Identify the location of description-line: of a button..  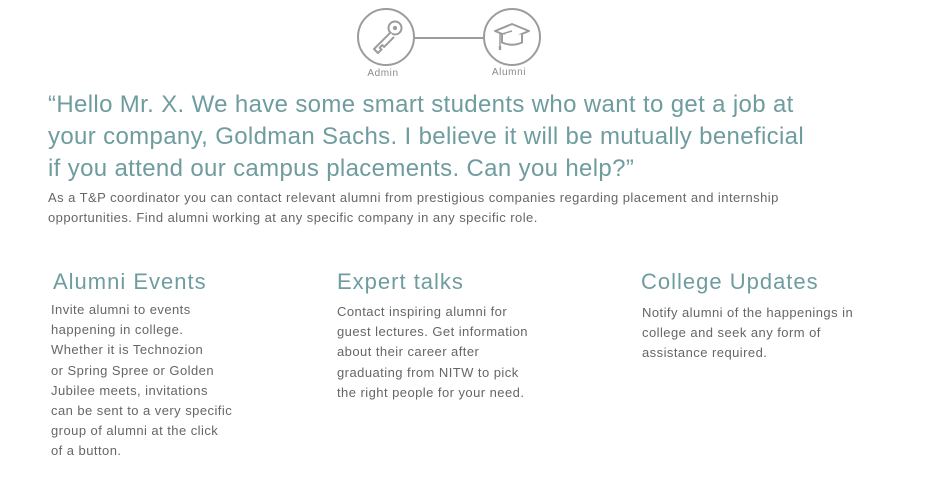
(86, 451).